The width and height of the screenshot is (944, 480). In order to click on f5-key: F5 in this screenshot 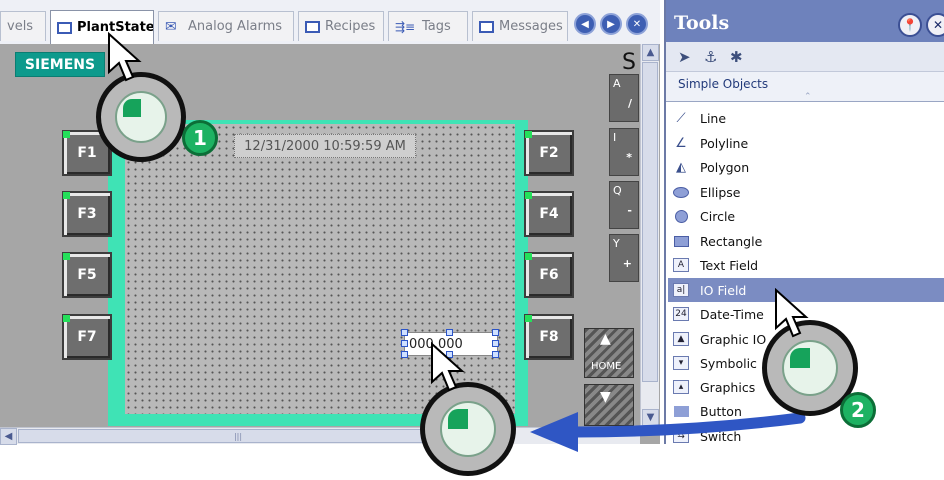, I will do `click(87, 275)`.